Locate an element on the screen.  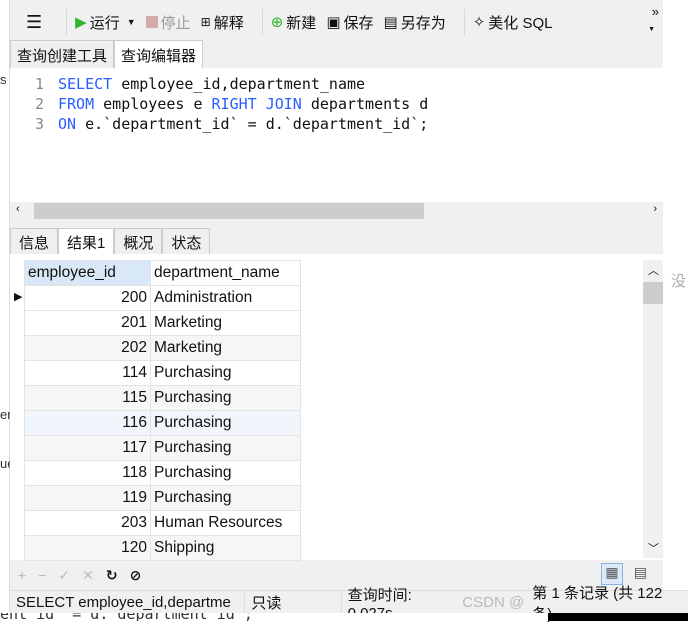
table-row: 118 Purchasing is located at coordinates (162, 473).